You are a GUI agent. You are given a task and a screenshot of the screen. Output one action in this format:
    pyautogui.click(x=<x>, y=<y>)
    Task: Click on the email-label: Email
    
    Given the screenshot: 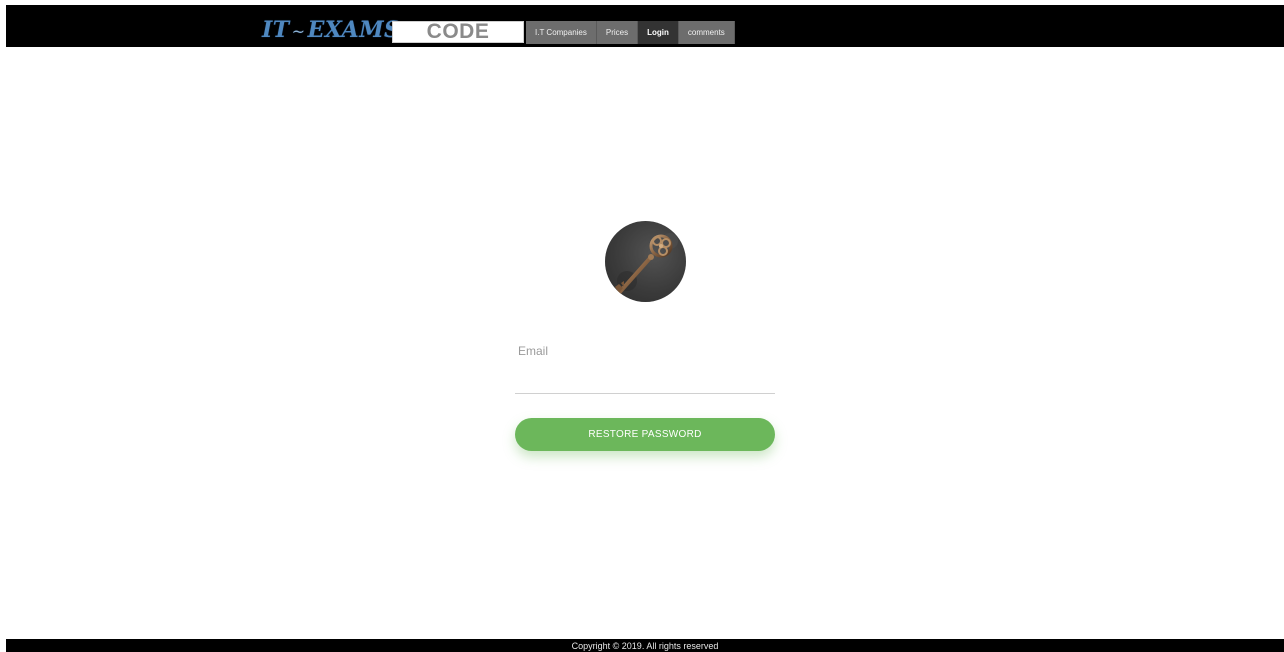 What is the action you would take?
    pyautogui.click(x=533, y=351)
    